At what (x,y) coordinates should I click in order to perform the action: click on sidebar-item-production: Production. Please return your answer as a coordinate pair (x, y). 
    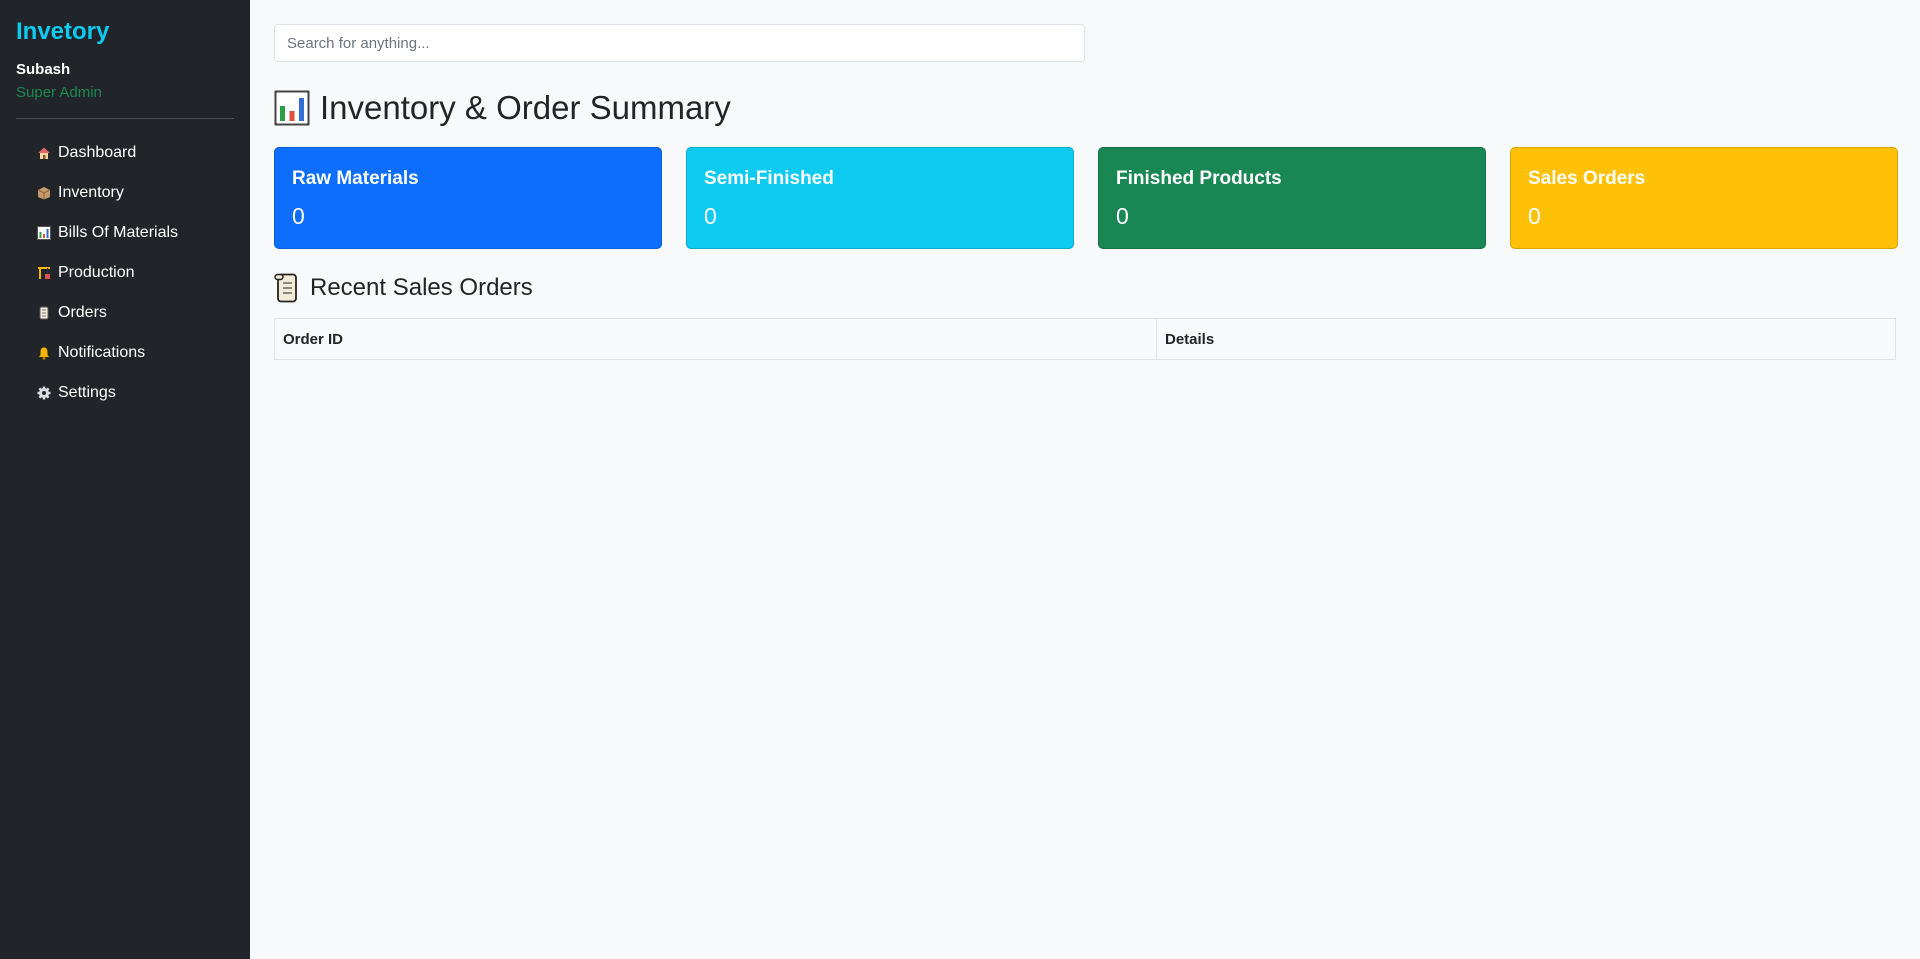
    Looking at the image, I should click on (134, 273).